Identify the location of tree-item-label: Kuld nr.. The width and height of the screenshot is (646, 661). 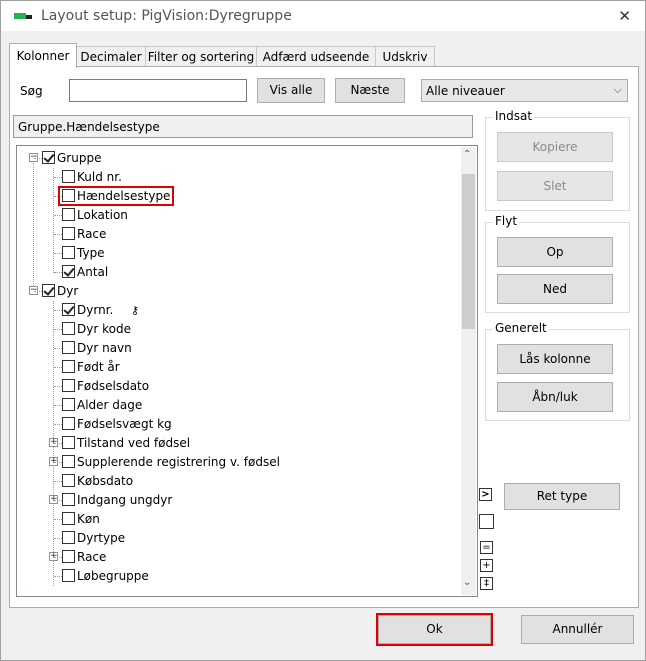
(99, 177).